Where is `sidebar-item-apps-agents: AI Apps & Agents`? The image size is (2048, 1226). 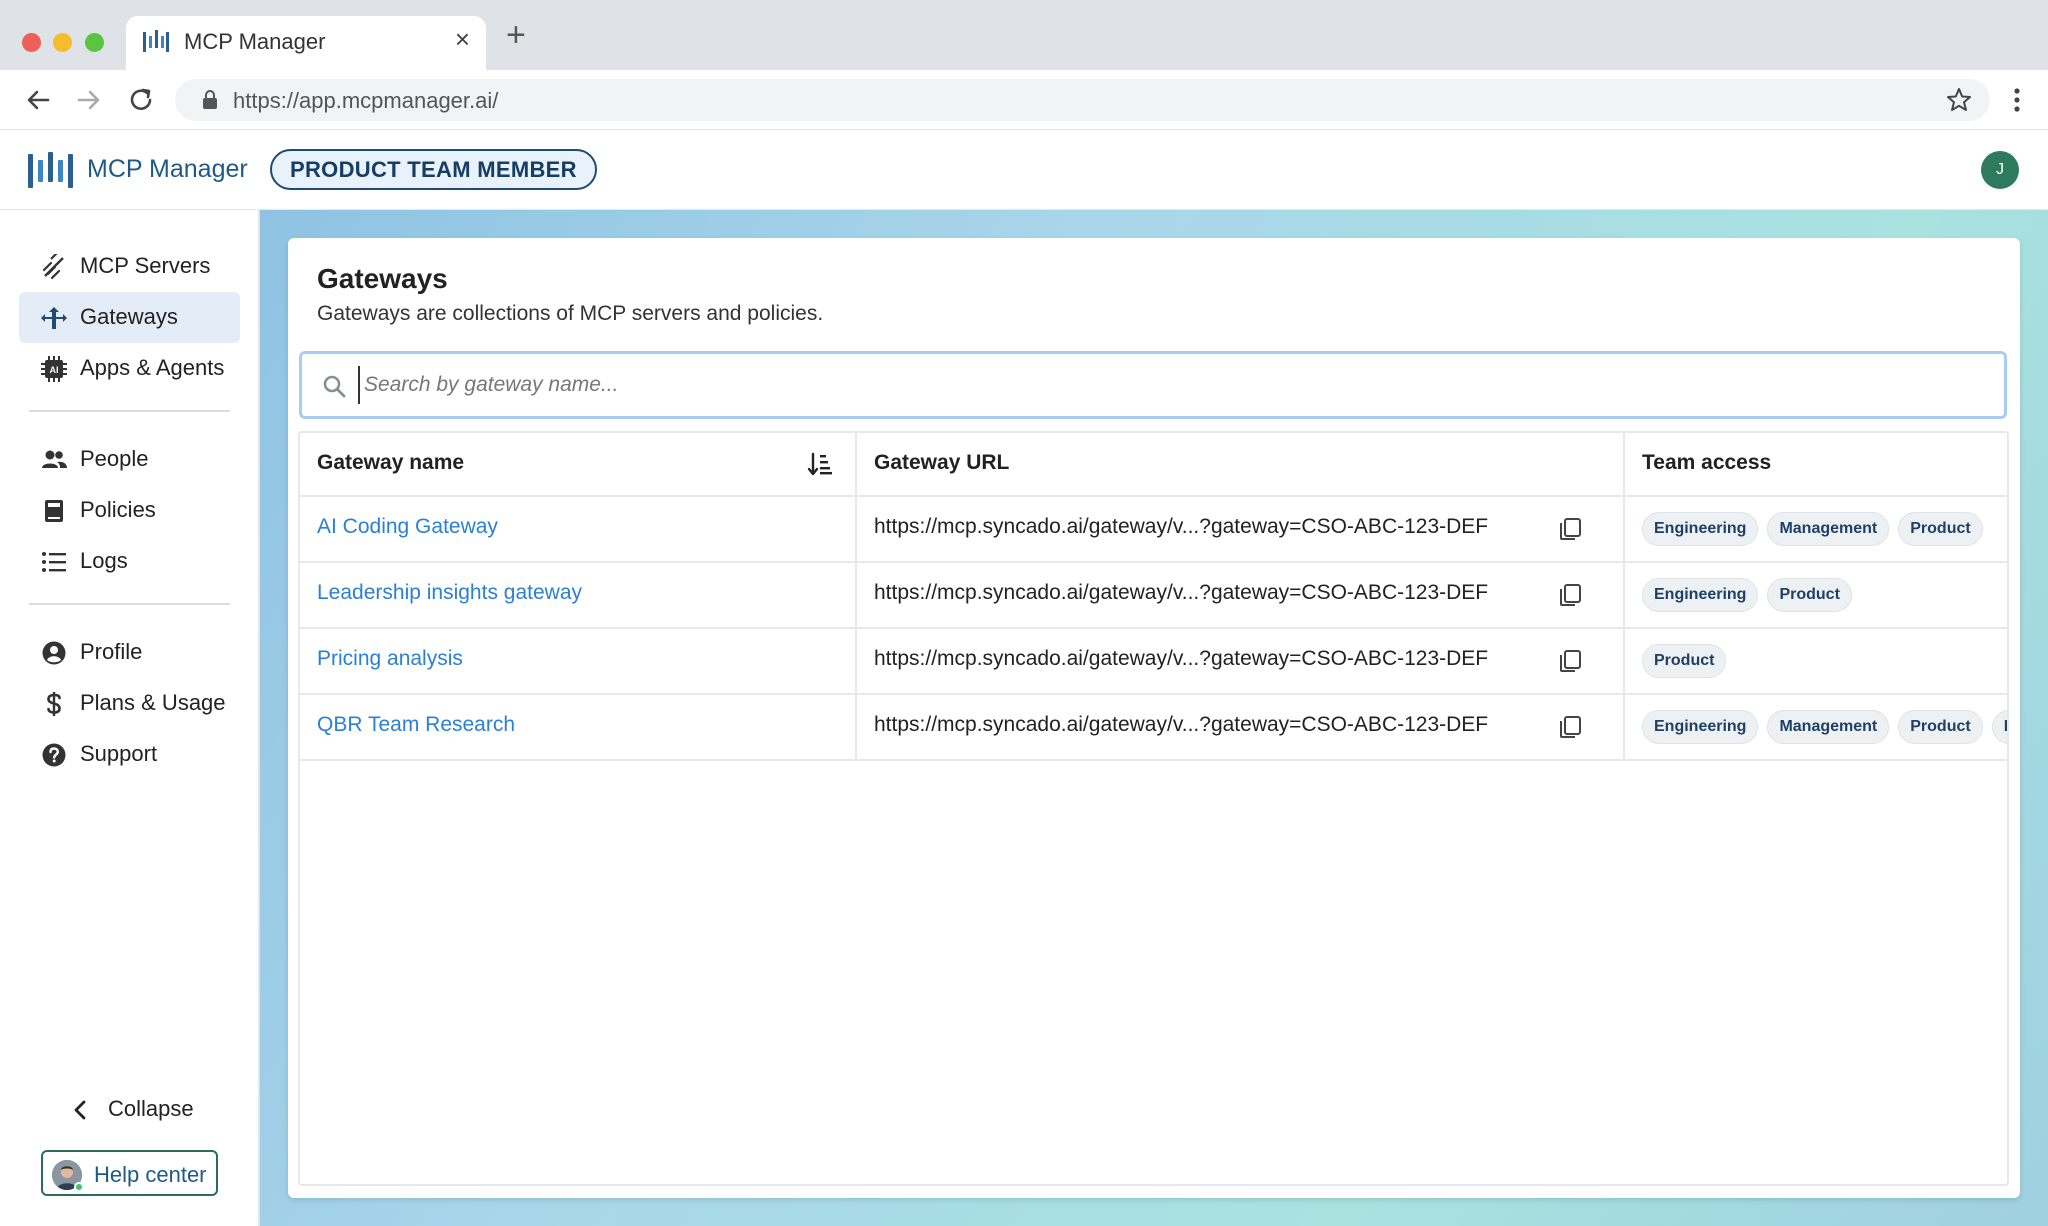 sidebar-item-apps-agents: AI Apps & Agents is located at coordinates (129, 368).